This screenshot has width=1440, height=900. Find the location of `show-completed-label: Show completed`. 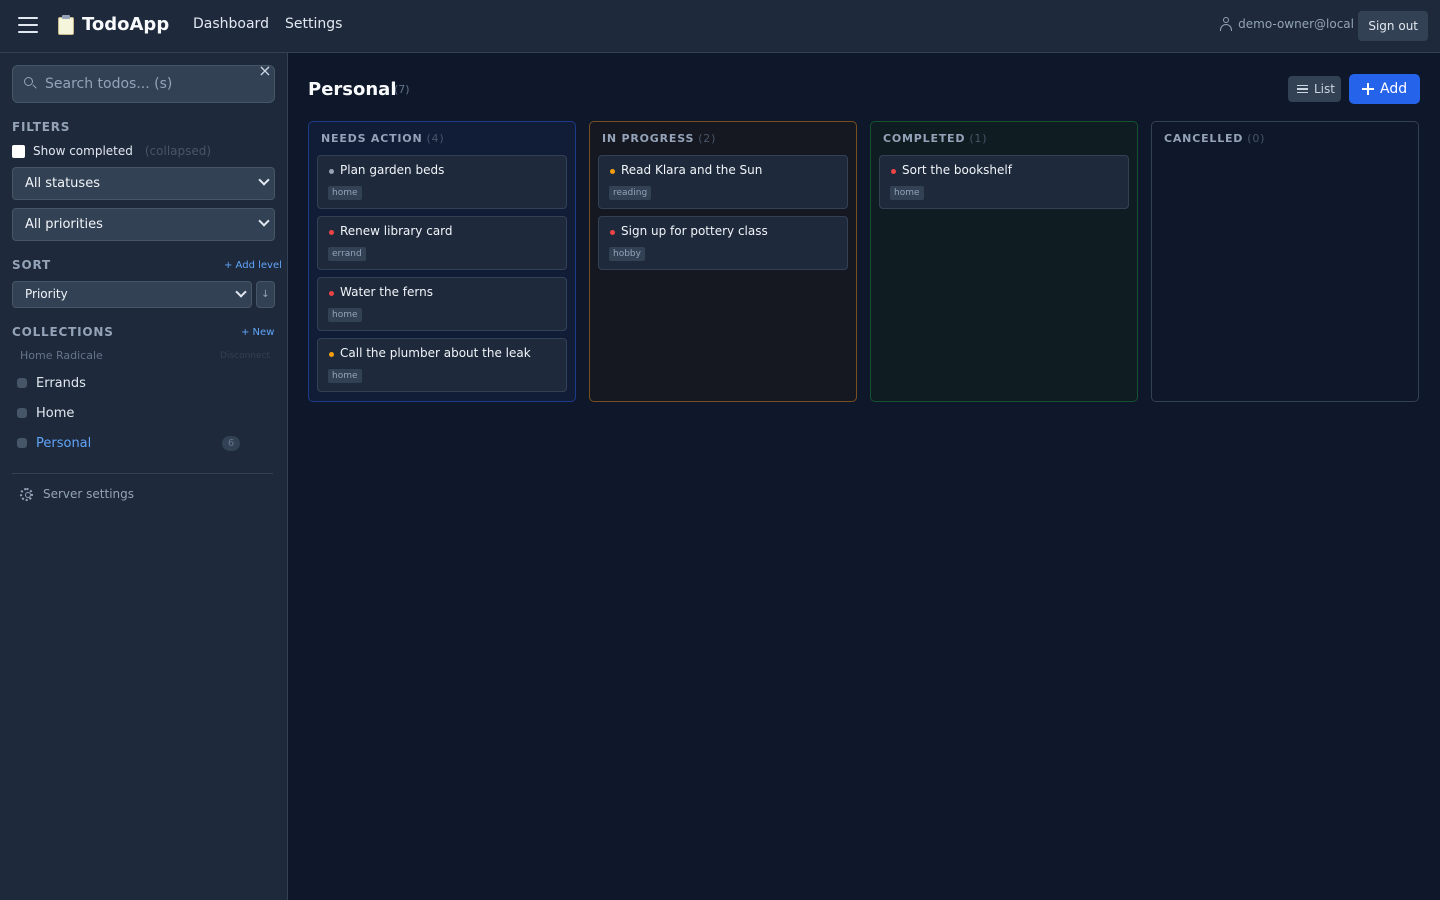

show-completed-label: Show completed is located at coordinates (83, 151).